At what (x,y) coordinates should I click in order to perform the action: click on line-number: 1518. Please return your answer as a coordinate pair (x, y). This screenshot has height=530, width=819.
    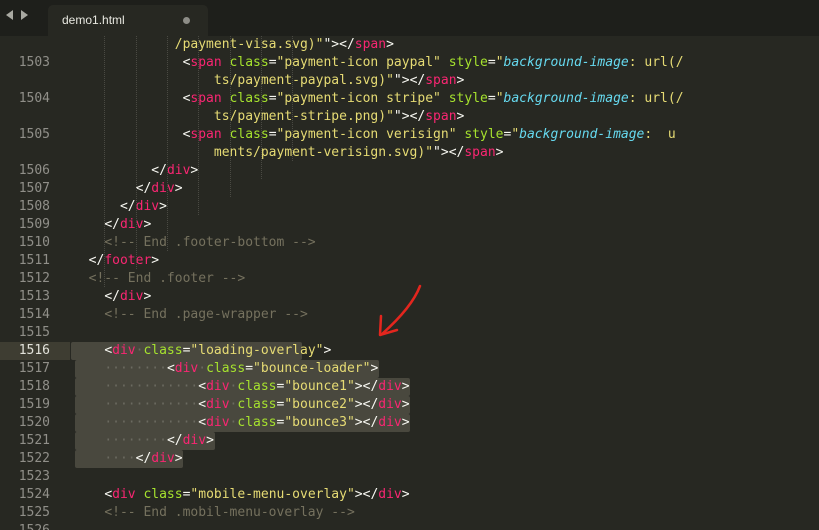
    Looking at the image, I should click on (34, 386).